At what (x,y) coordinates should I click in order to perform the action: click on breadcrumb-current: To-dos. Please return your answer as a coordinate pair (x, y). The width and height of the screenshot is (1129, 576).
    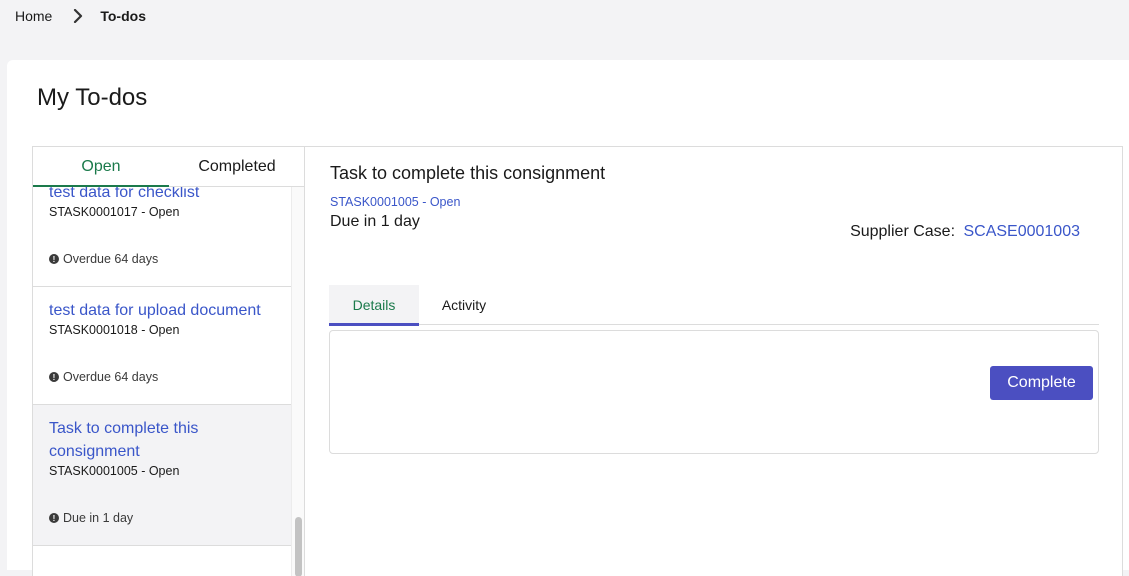
    Looking at the image, I should click on (123, 16).